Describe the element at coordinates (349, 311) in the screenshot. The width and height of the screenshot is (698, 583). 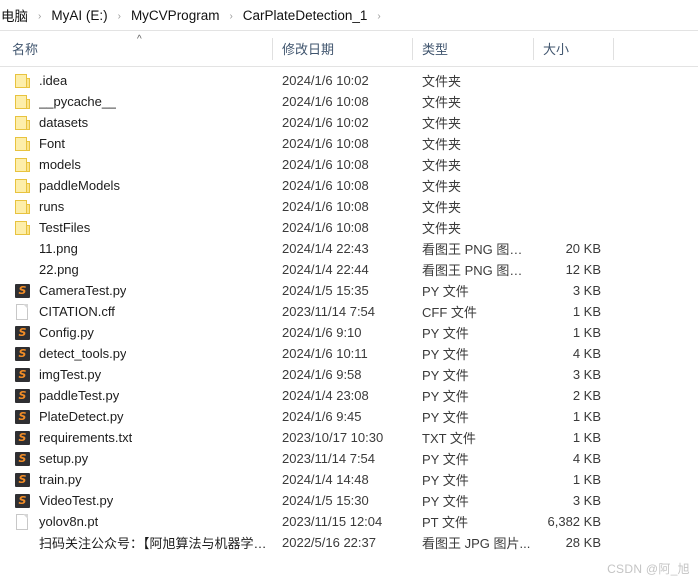
I see `table-row: CITATION.cff 2023/11/14 7:54 CFF 文件 1 KB` at that location.